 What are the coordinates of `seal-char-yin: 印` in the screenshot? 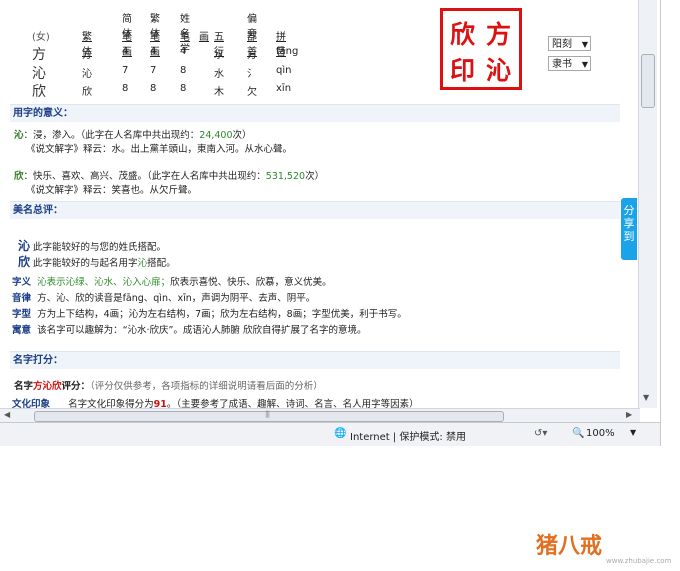 It's located at (463, 70).